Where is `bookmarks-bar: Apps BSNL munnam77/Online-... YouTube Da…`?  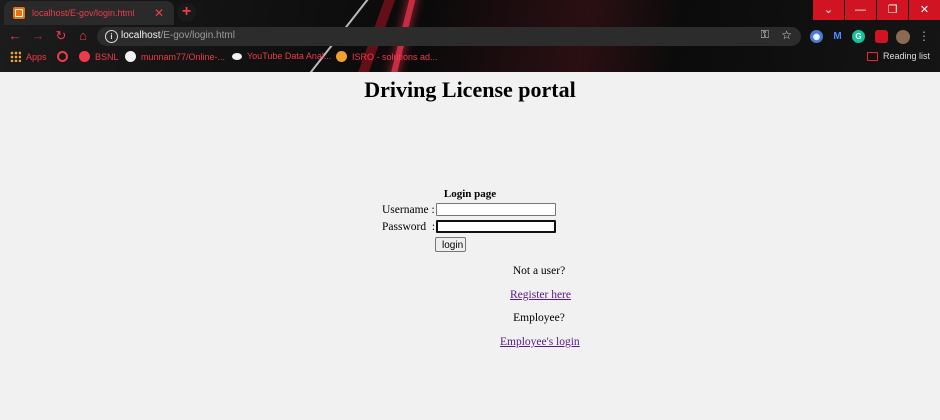 bookmarks-bar: Apps BSNL munnam77/Online-... YouTube Da… is located at coordinates (470, 59).